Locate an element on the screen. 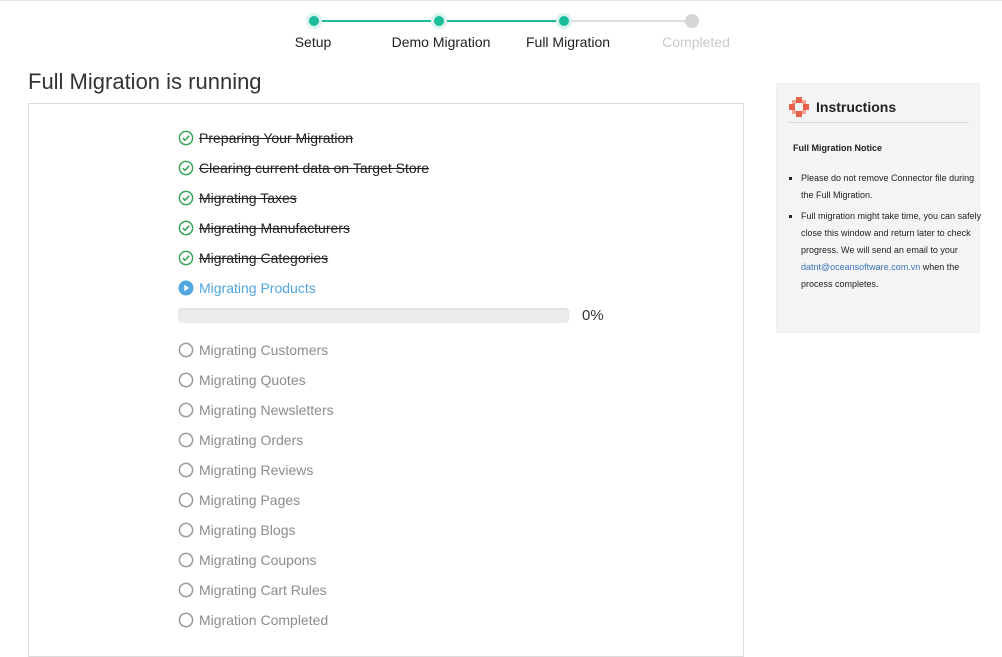  task-blogs: Migrating Blogs is located at coordinates (237, 530).